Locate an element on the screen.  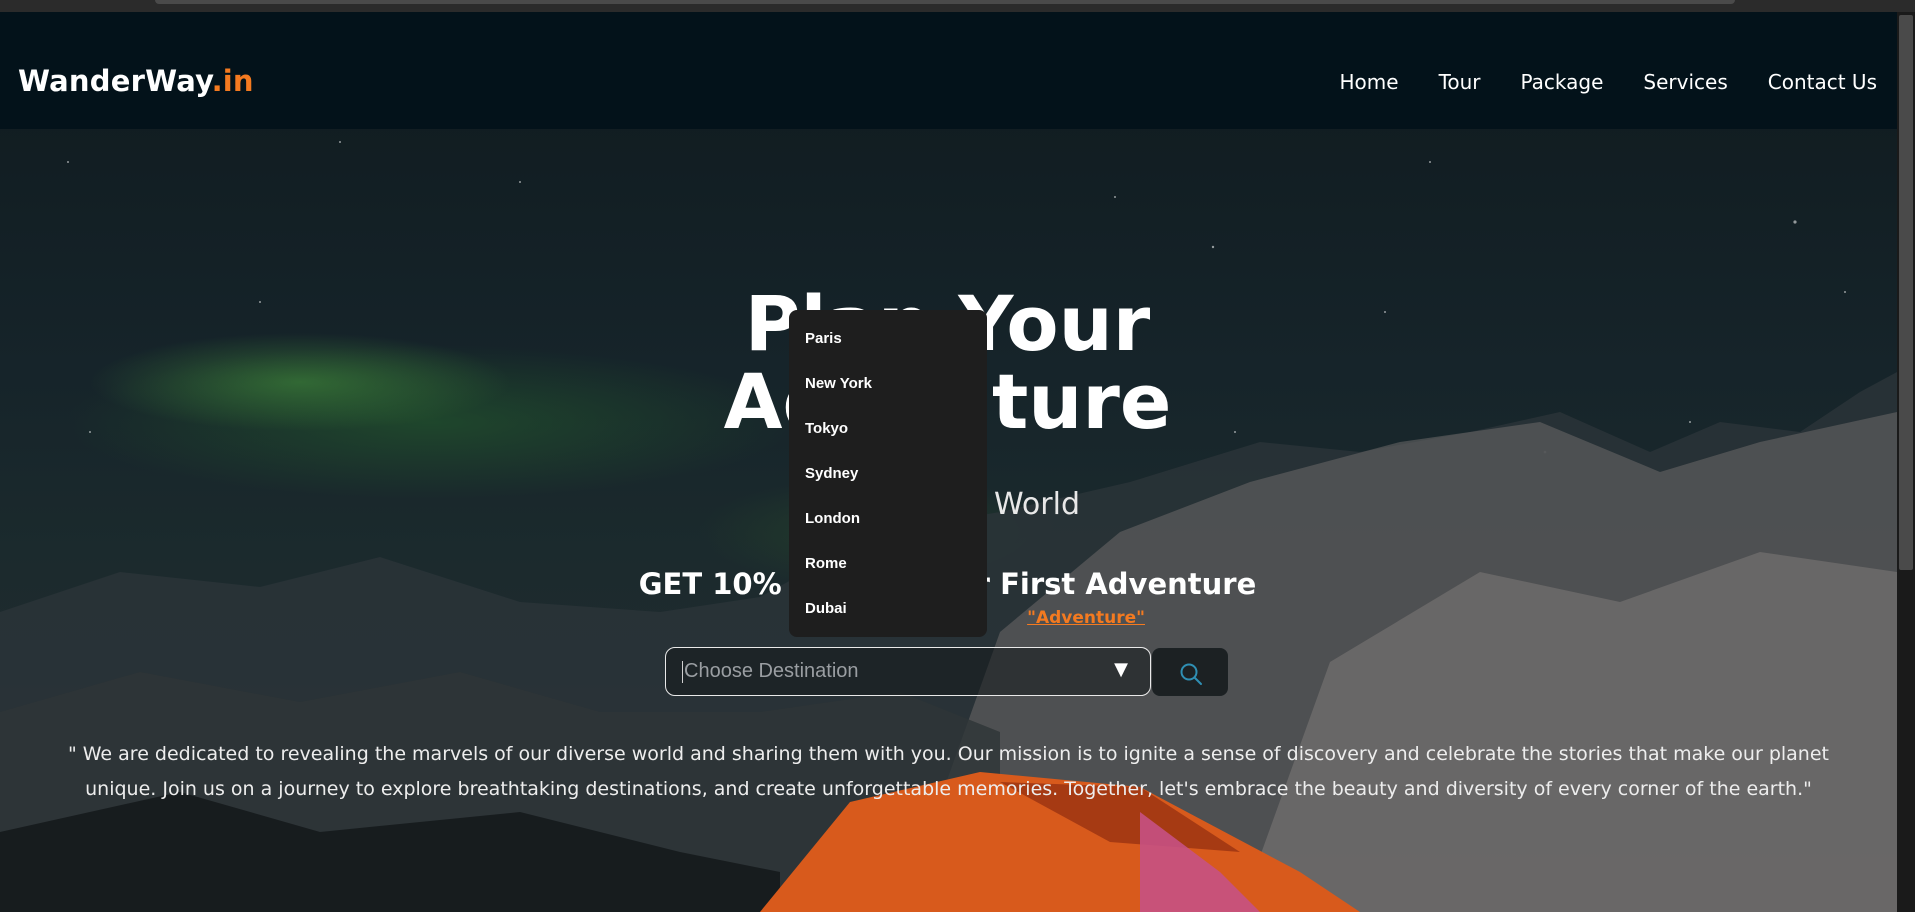
search-button is located at coordinates (1190, 672).